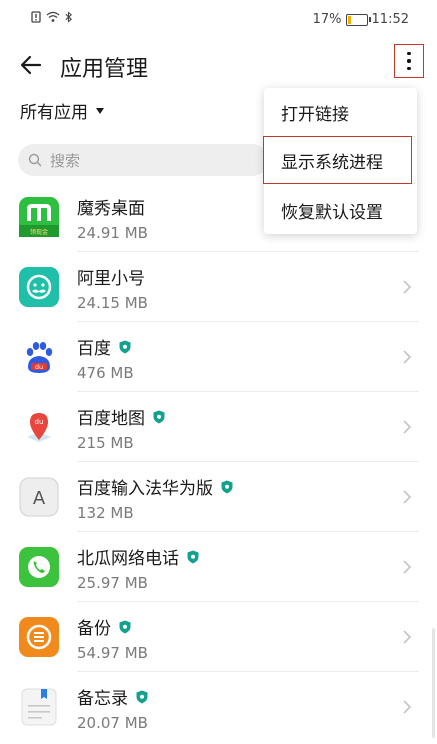  What do you see at coordinates (218, 287) in the screenshot?
I see `list-item: 阿里小号 24.15 MB` at bounding box center [218, 287].